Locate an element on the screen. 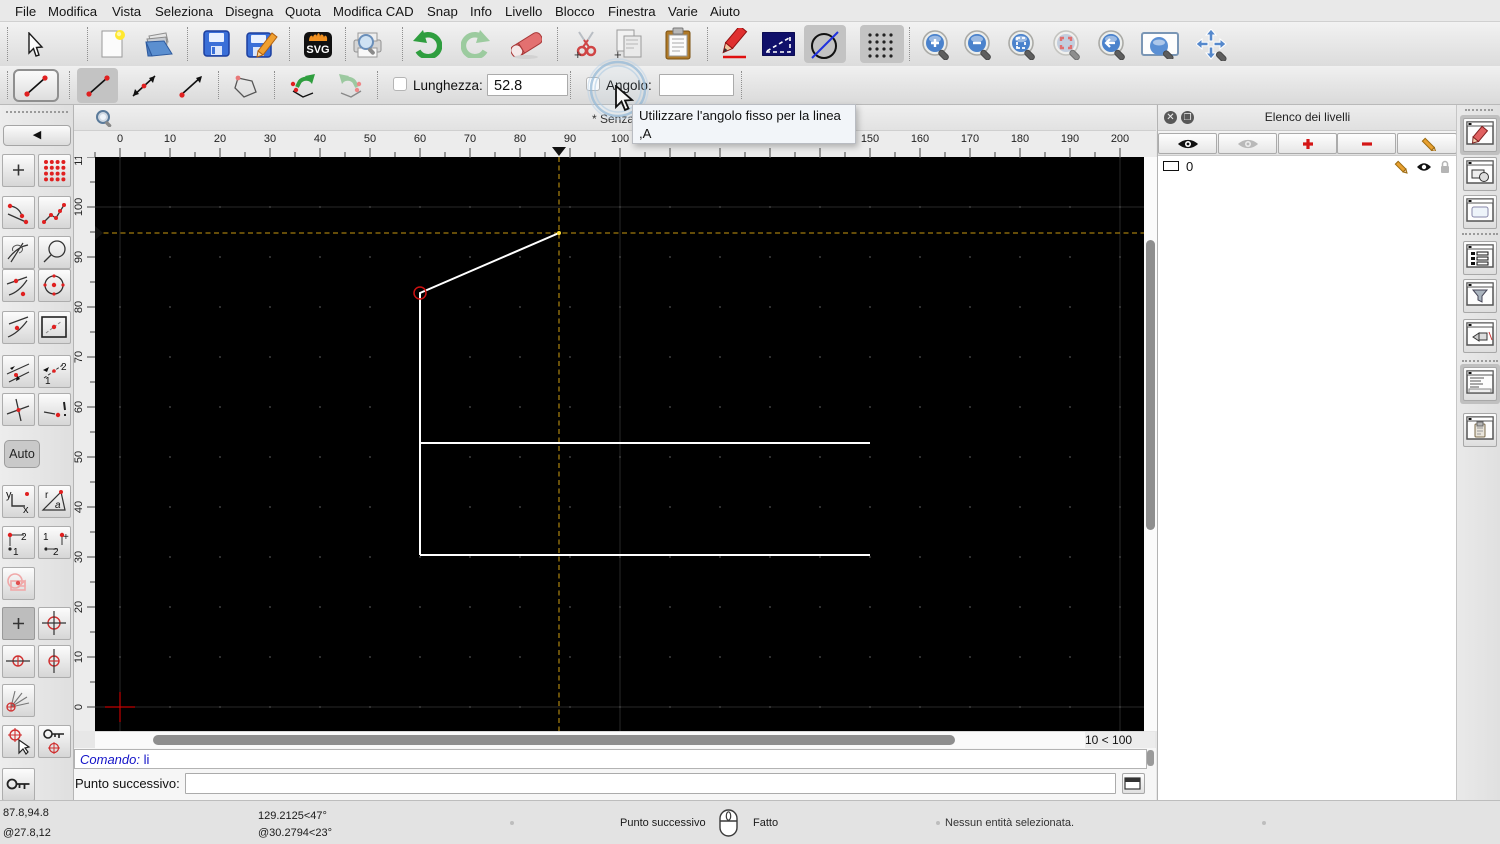 Image resolution: width=1500 pixels, height=844 pixels. svg-text: 180 is located at coordinates (1020, 139).